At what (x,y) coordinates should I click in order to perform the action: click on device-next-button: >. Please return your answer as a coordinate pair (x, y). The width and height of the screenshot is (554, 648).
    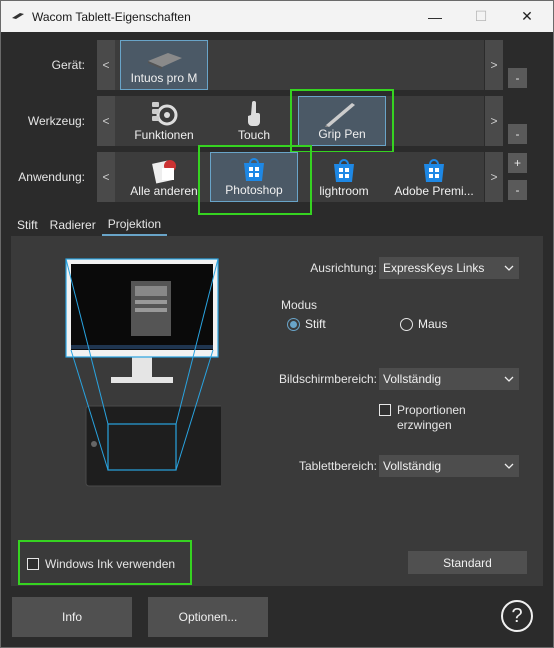
    Looking at the image, I should click on (494, 65).